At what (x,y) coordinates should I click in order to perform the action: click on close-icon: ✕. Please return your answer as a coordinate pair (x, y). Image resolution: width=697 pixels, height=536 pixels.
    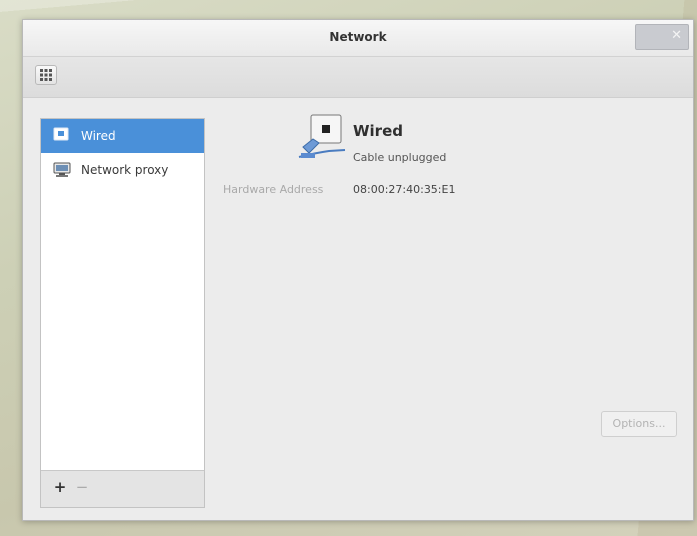
    Looking at the image, I should click on (676, 36).